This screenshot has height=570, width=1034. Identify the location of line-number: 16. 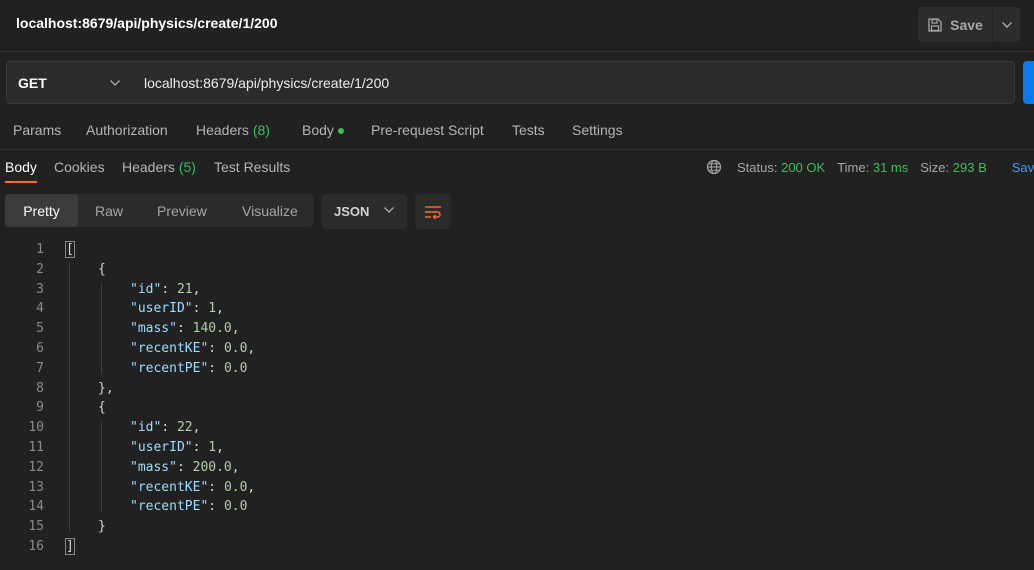
(36, 546).